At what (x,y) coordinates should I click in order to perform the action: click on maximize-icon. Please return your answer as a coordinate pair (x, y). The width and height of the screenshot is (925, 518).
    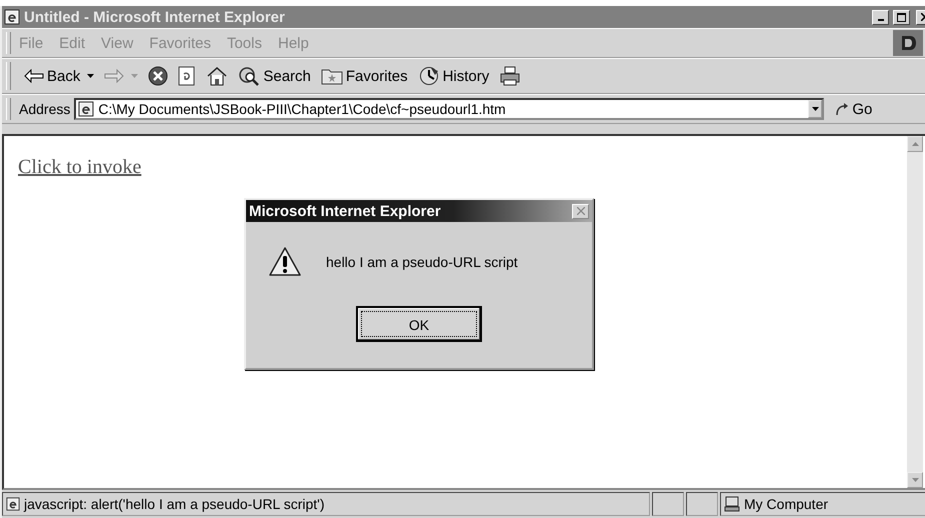
    Looking at the image, I should click on (901, 17).